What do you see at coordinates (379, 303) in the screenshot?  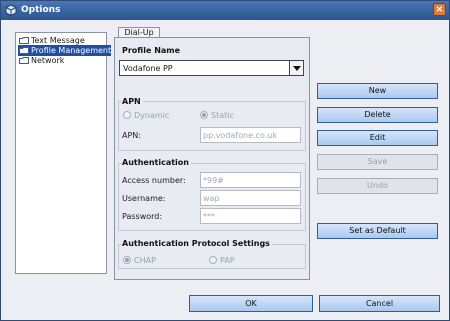 I see `cancel-button: Cancel` at bounding box center [379, 303].